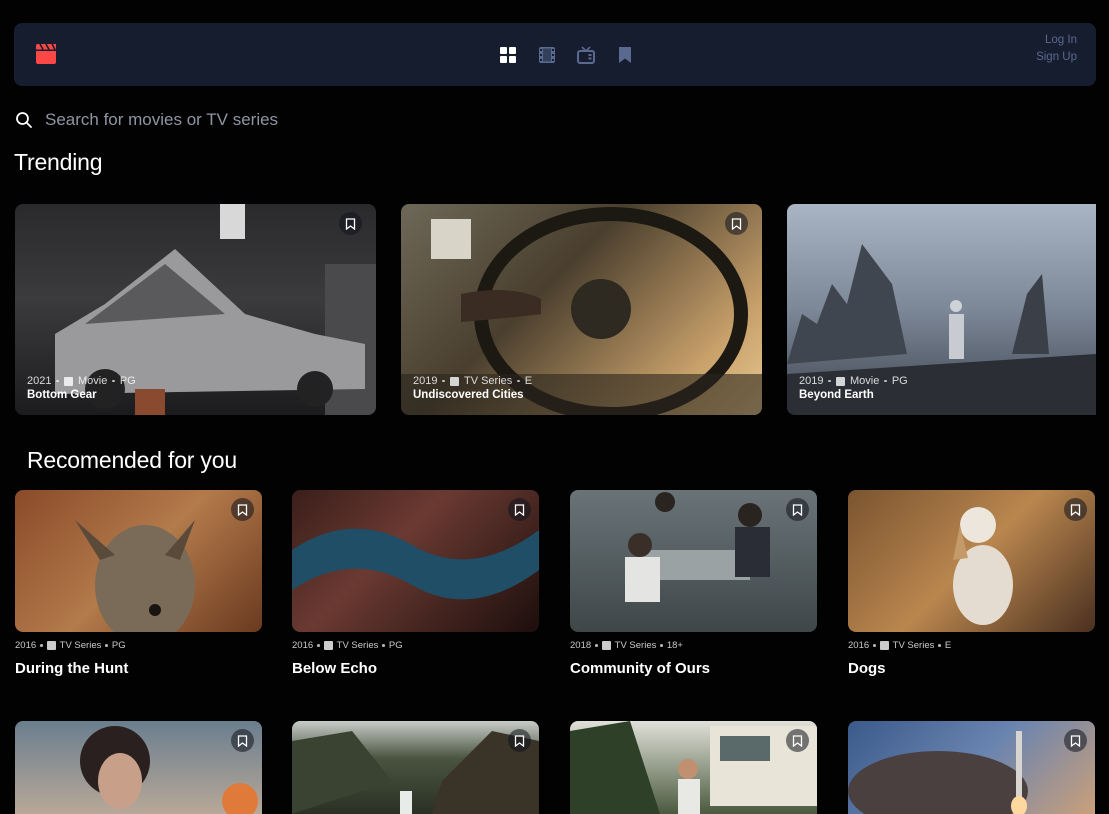 This screenshot has width=1109, height=814. I want to click on card-meta: 2019 TV Series E, so click(472, 381).